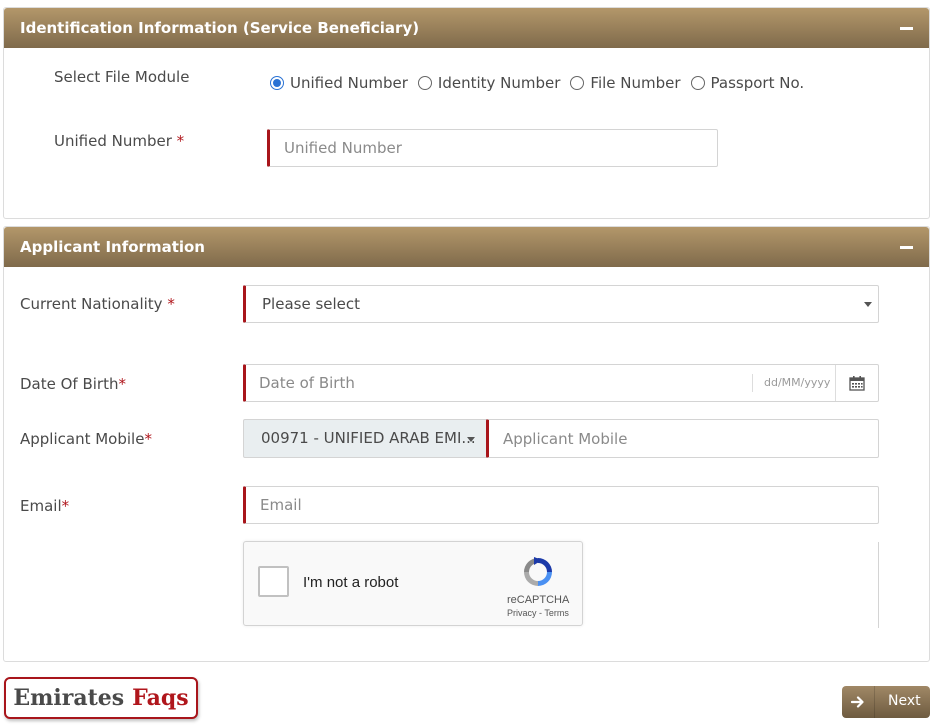 The image size is (933, 725). What do you see at coordinates (351, 582) in the screenshot?
I see `recaptcha-label: I'm not a robot` at bounding box center [351, 582].